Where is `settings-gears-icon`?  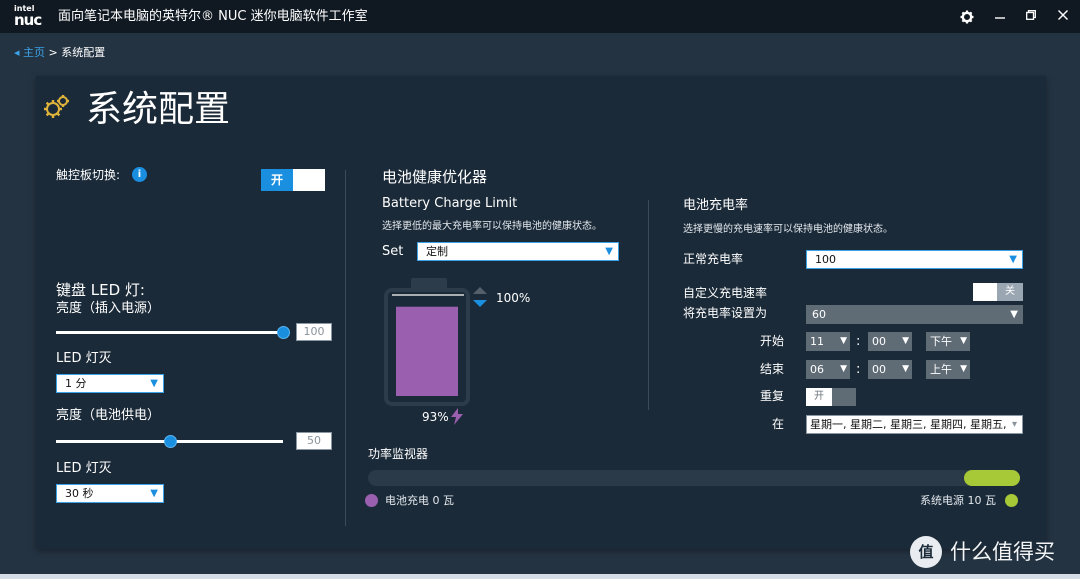 settings-gears-icon is located at coordinates (56, 107).